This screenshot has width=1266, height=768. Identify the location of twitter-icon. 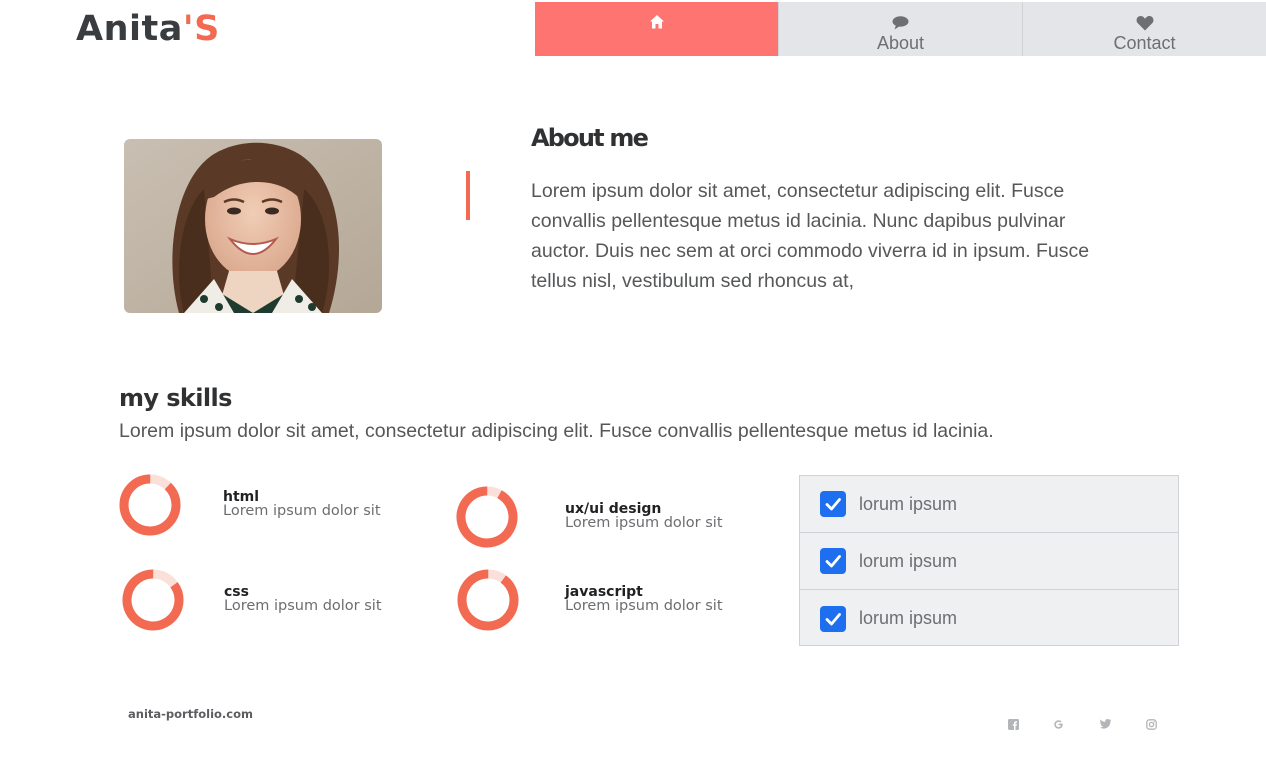
(1105, 724).